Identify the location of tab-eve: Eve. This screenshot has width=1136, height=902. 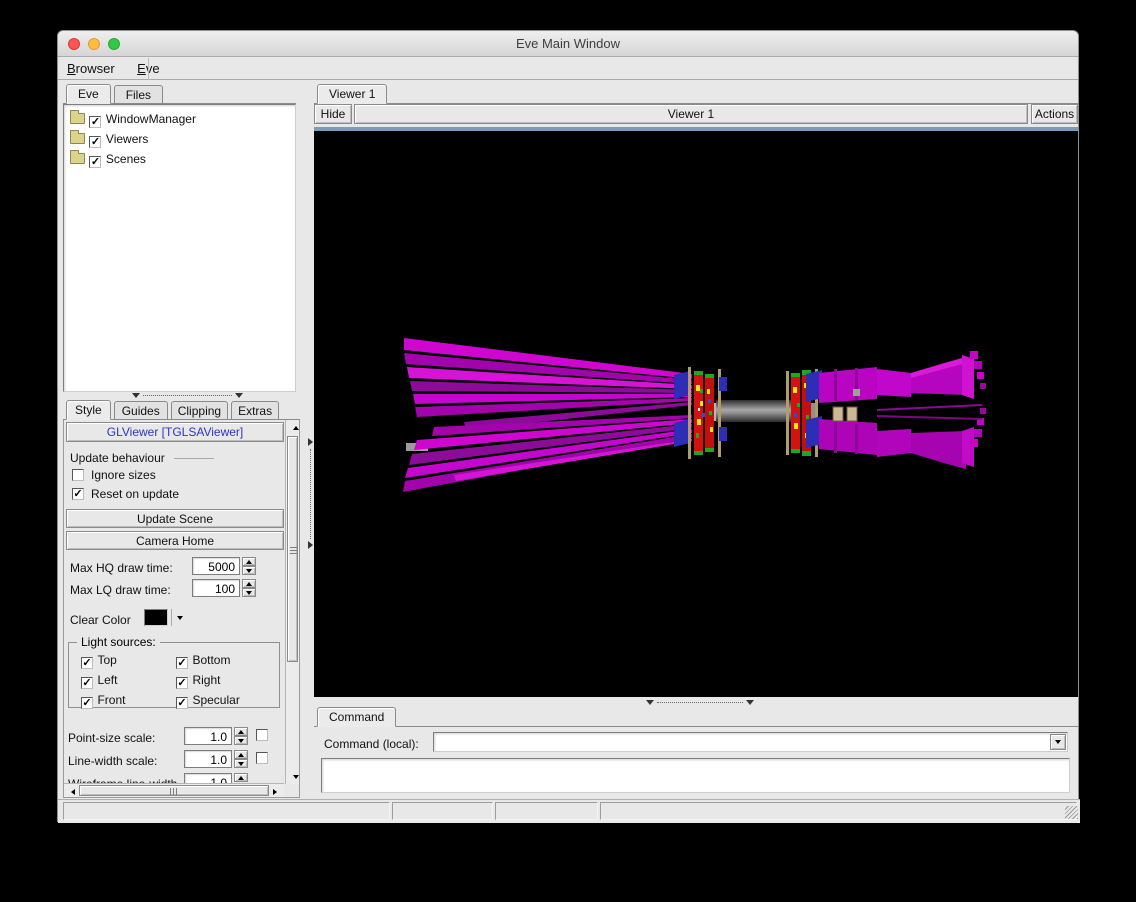
(88, 94).